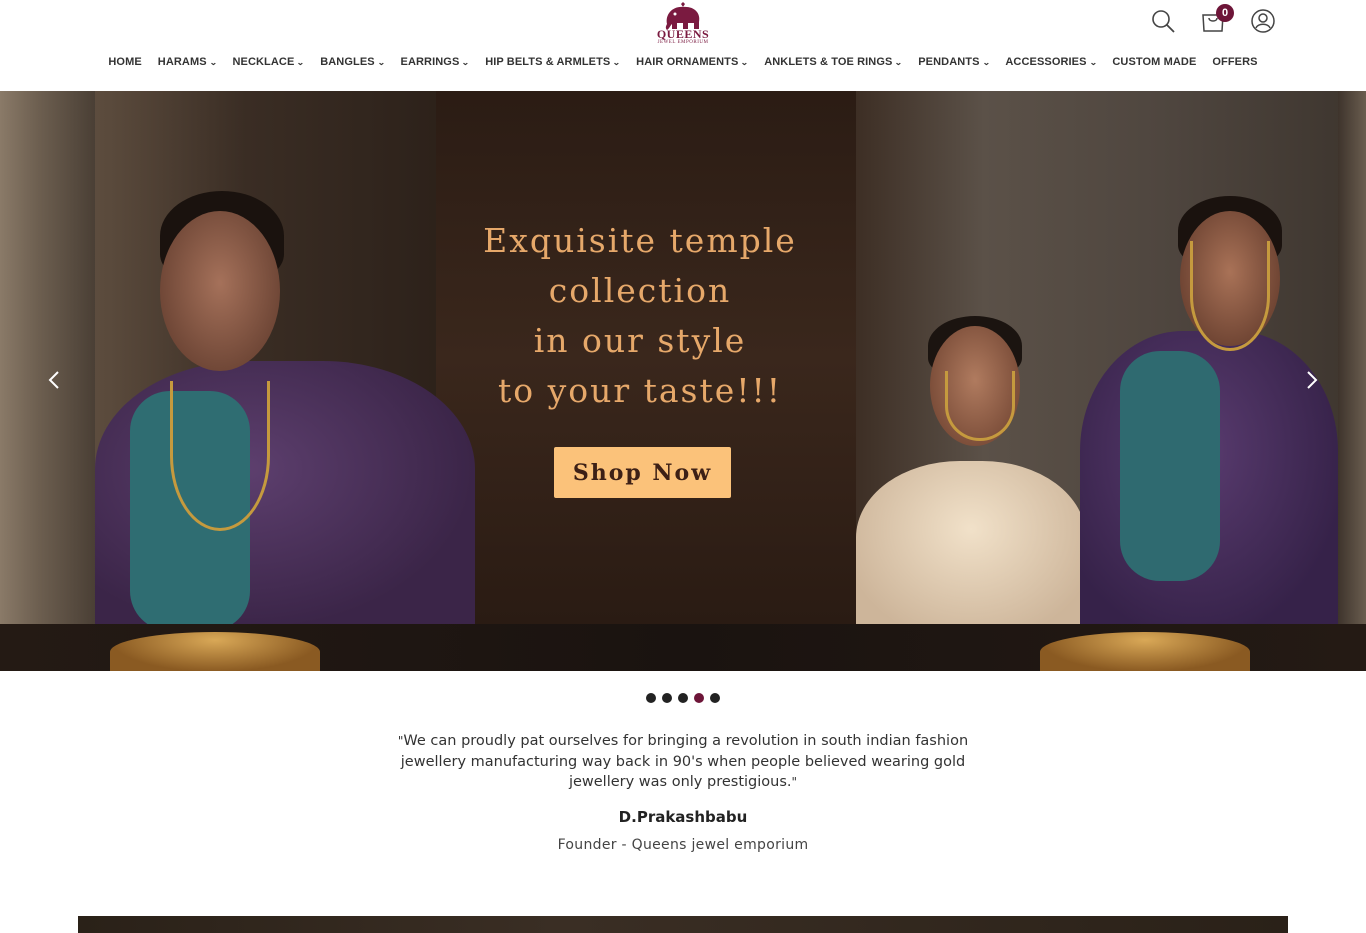 The image size is (1366, 933). I want to click on search-icon, so click(1163, 21).